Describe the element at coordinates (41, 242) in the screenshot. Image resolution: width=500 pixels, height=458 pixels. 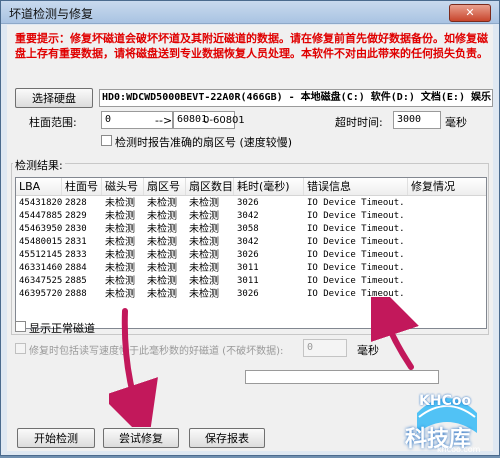
I see `cell-lba: 45480015` at that location.